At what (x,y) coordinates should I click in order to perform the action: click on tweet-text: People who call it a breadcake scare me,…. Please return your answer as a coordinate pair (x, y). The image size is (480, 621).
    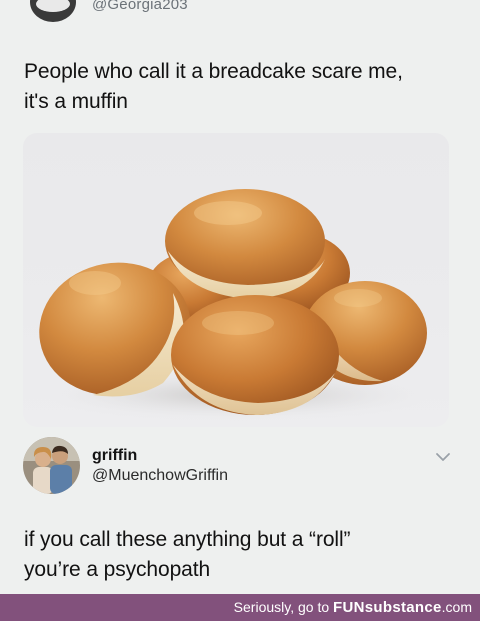
    Looking at the image, I should click on (213, 87).